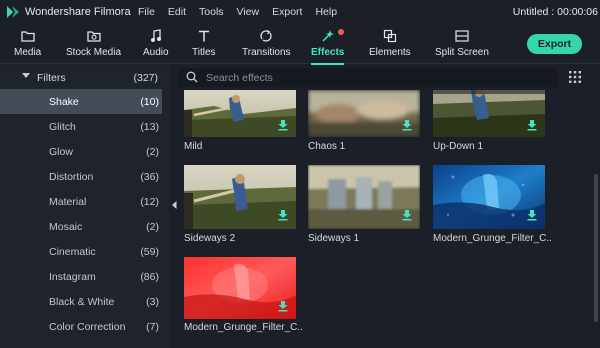 The height and width of the screenshot is (348, 600). I want to click on filters-label: Filters, so click(51, 78).